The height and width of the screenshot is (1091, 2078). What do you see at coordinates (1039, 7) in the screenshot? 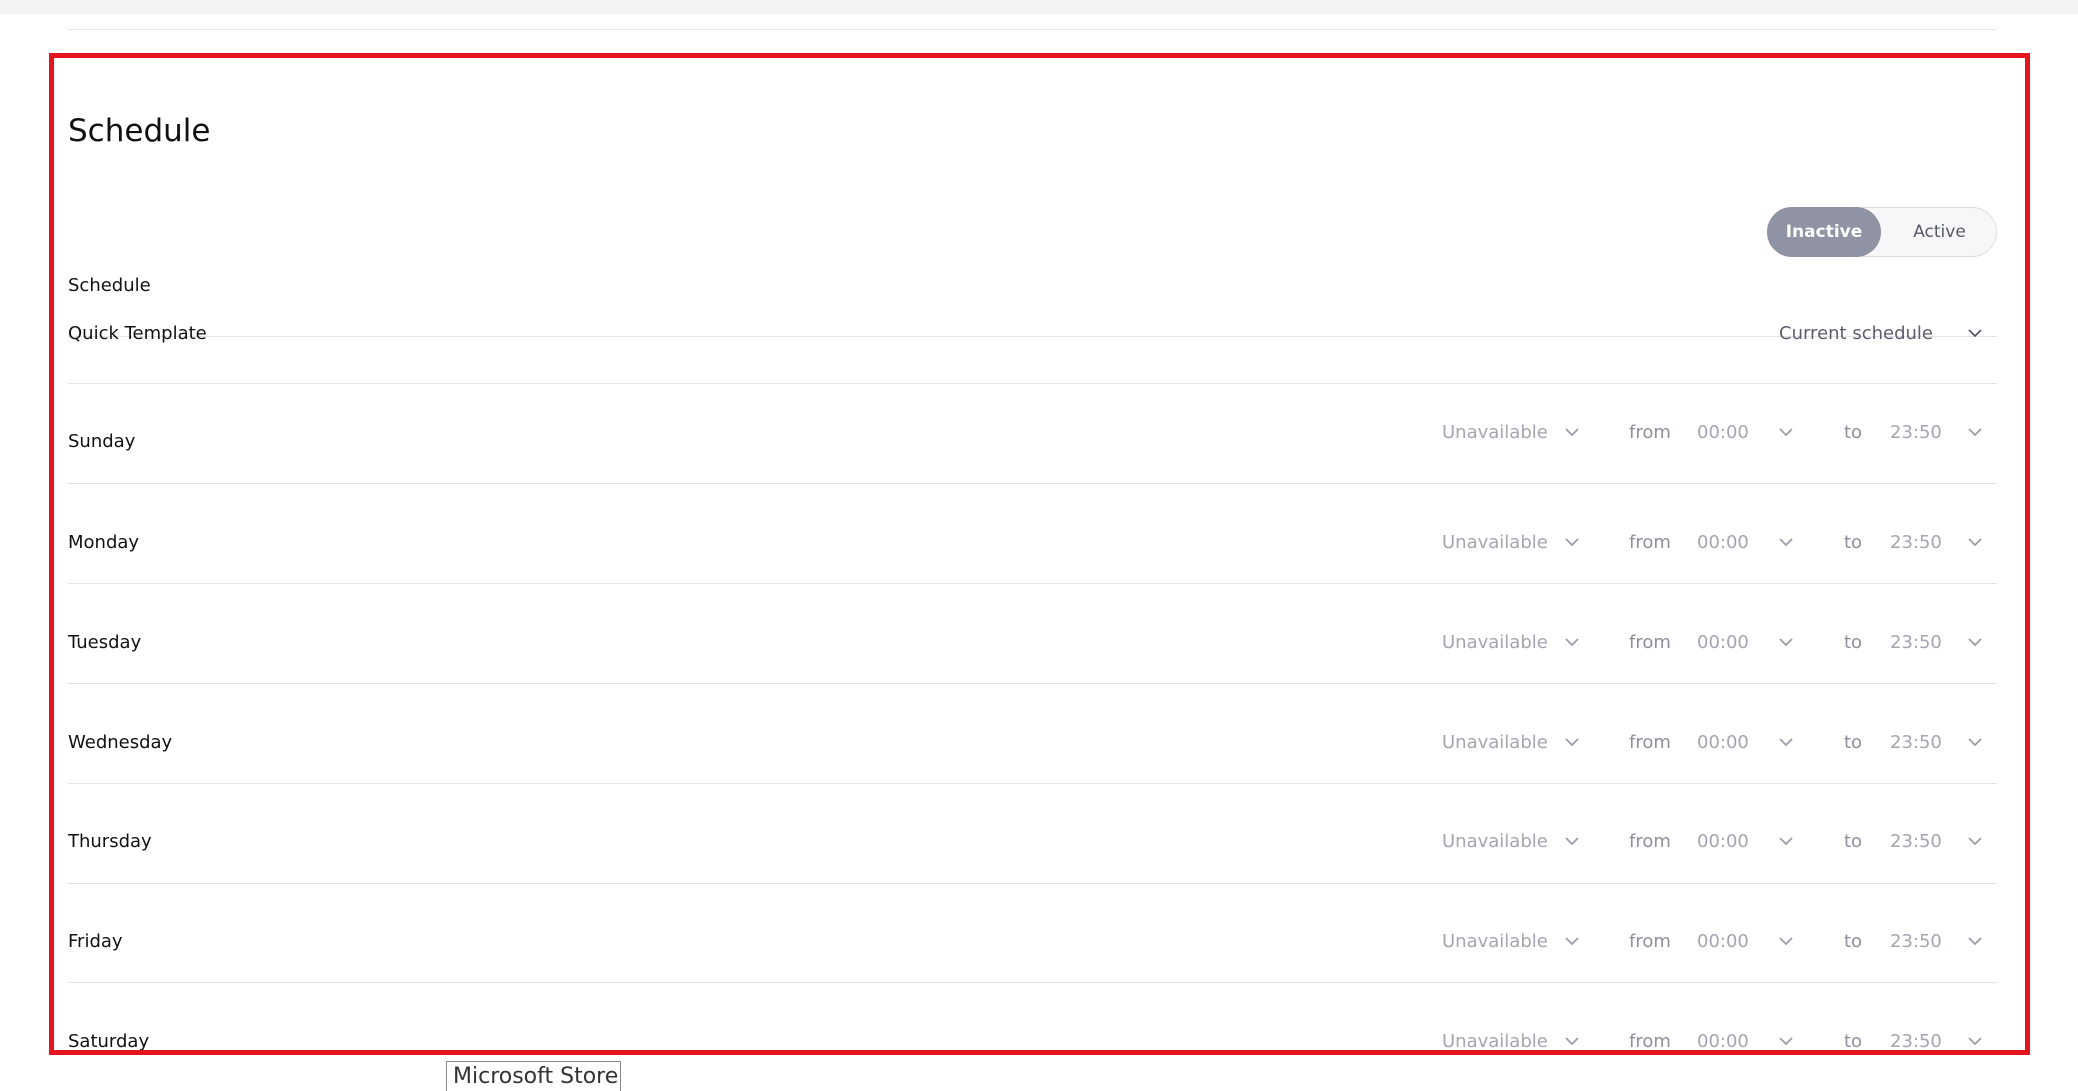
I see `top-bar` at bounding box center [1039, 7].